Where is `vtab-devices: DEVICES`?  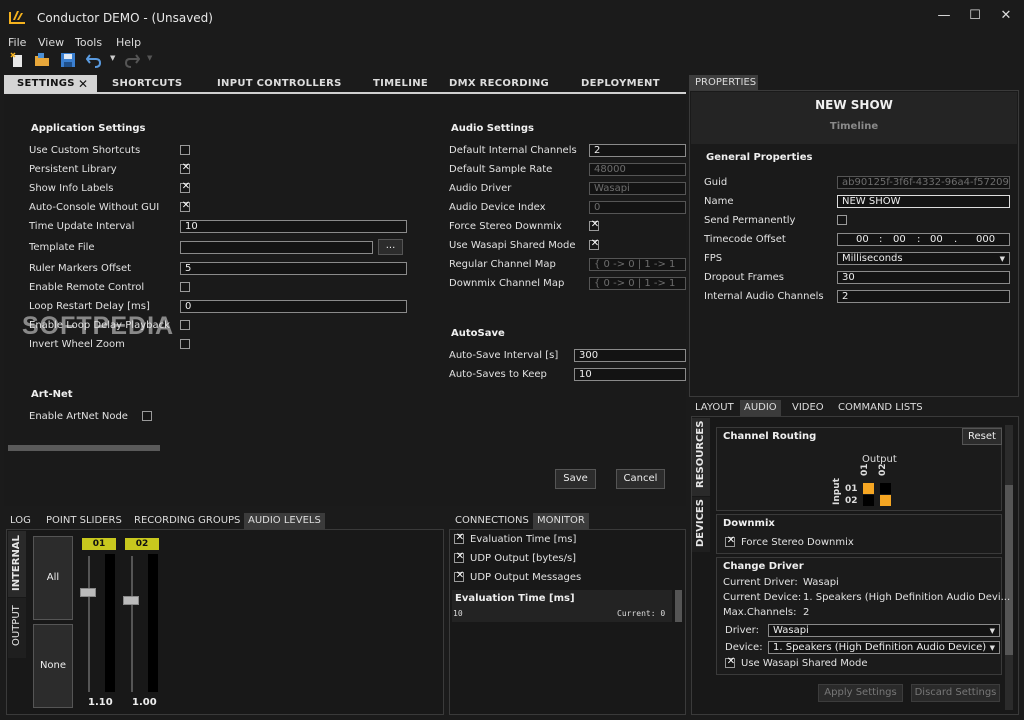
vtab-devices: DEVICES is located at coordinates (701, 524).